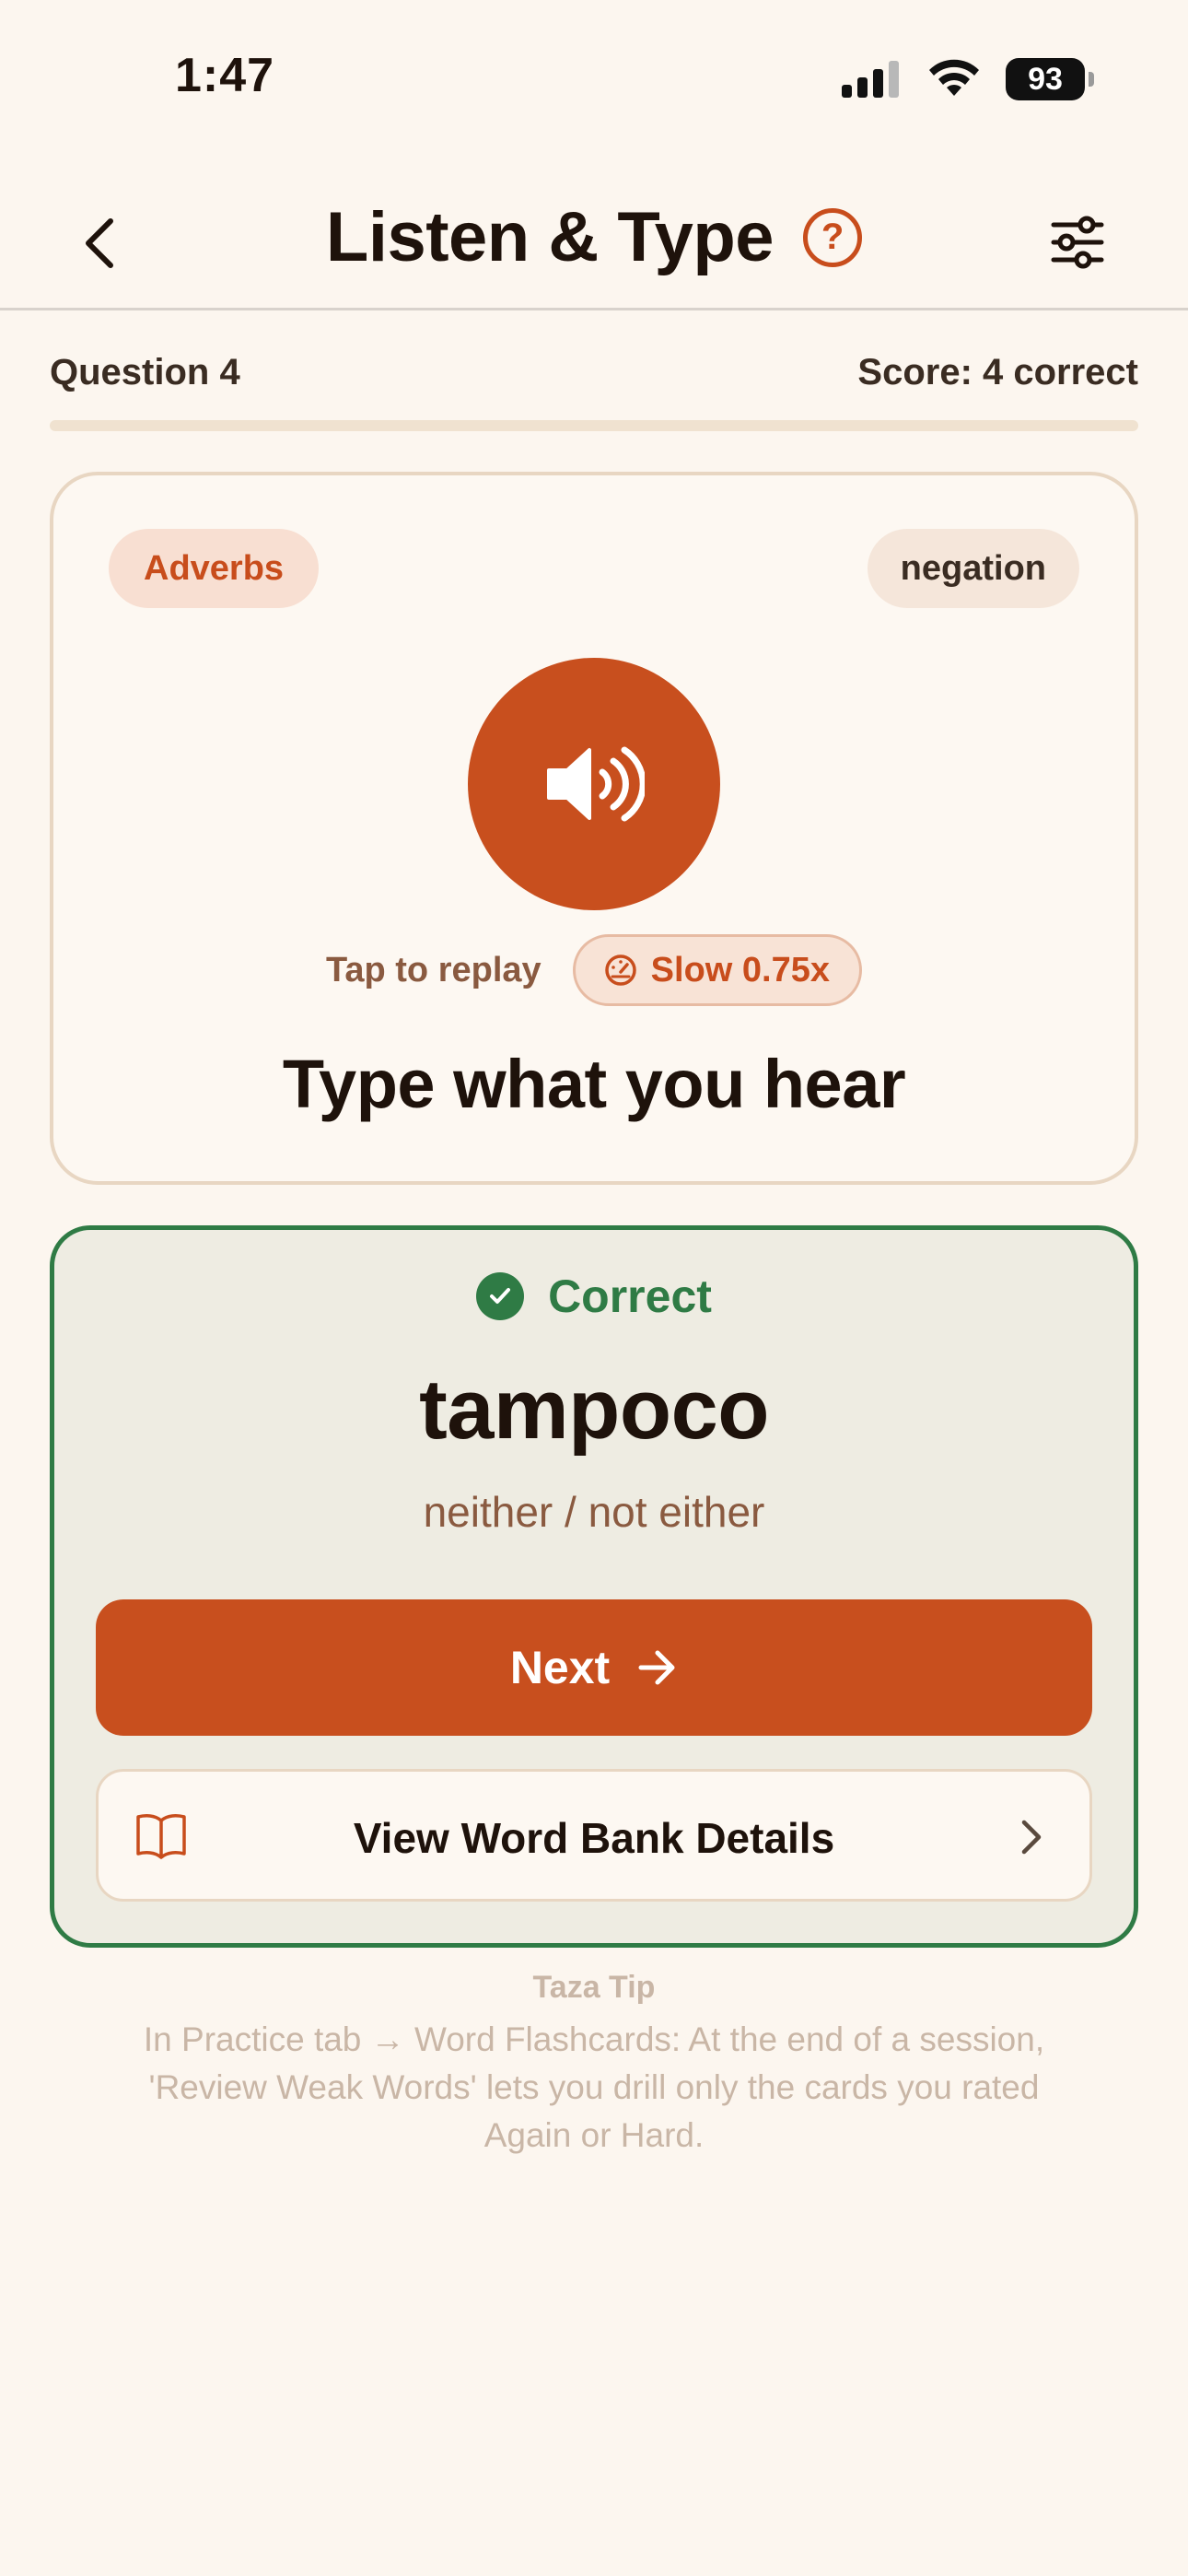 The height and width of the screenshot is (2576, 1188). Describe the element at coordinates (594, 1987) in the screenshot. I see `tip-title: Taza Tip` at that location.